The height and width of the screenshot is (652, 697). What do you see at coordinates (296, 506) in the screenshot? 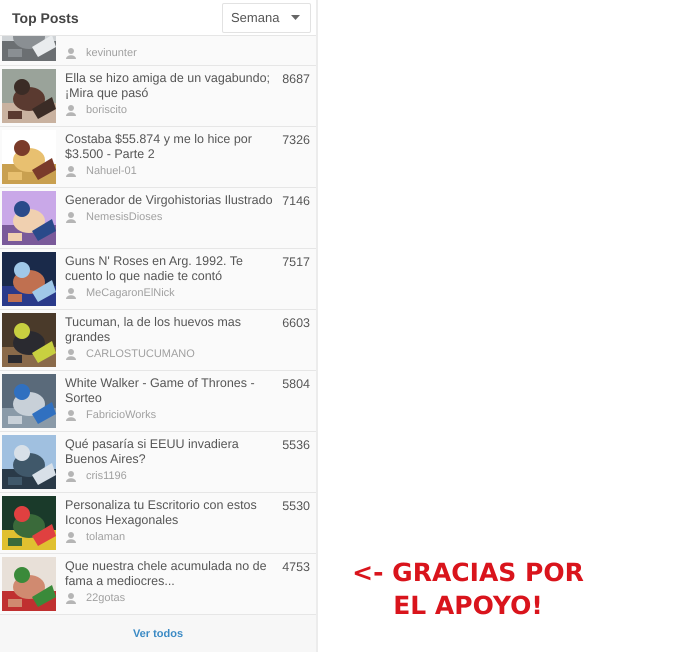
I see `view-count: 5530` at bounding box center [296, 506].